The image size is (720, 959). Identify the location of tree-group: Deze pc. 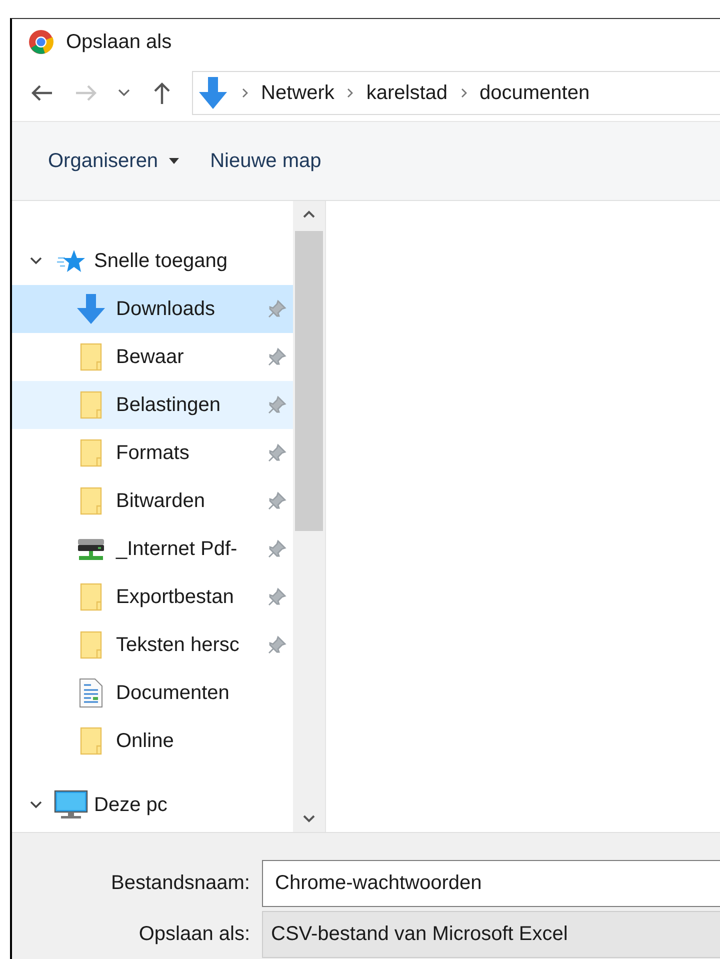
(152, 805).